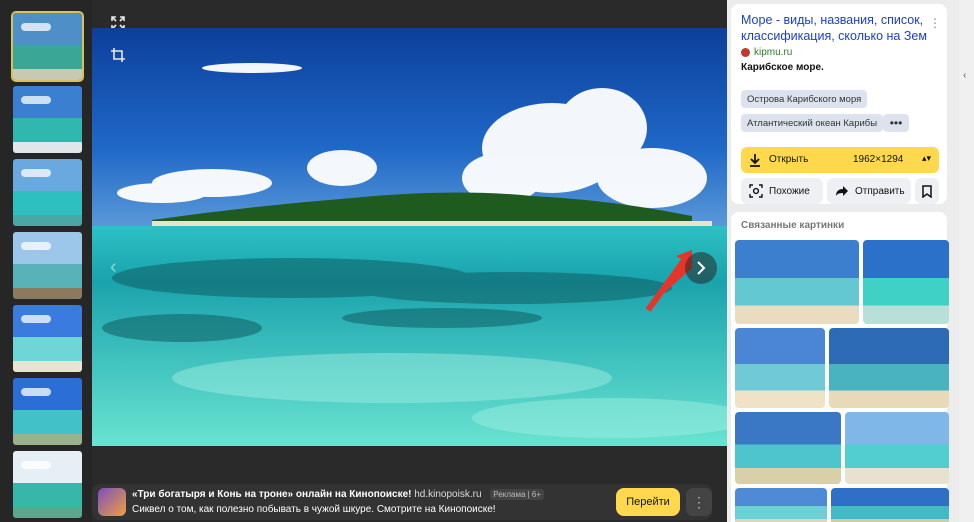 The height and width of the screenshot is (522, 974). Describe the element at coordinates (517, 494) in the screenshot. I see `ad-badge: Реклама | 6+` at that location.